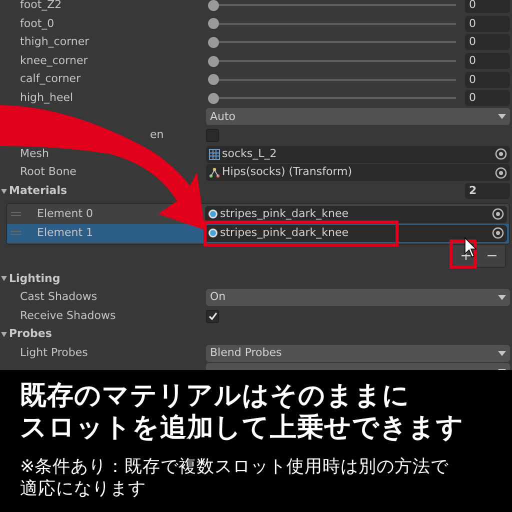 The width and height of the screenshot is (512, 512). Describe the element at coordinates (463, 254) in the screenshot. I see `highlight-frame` at that location.